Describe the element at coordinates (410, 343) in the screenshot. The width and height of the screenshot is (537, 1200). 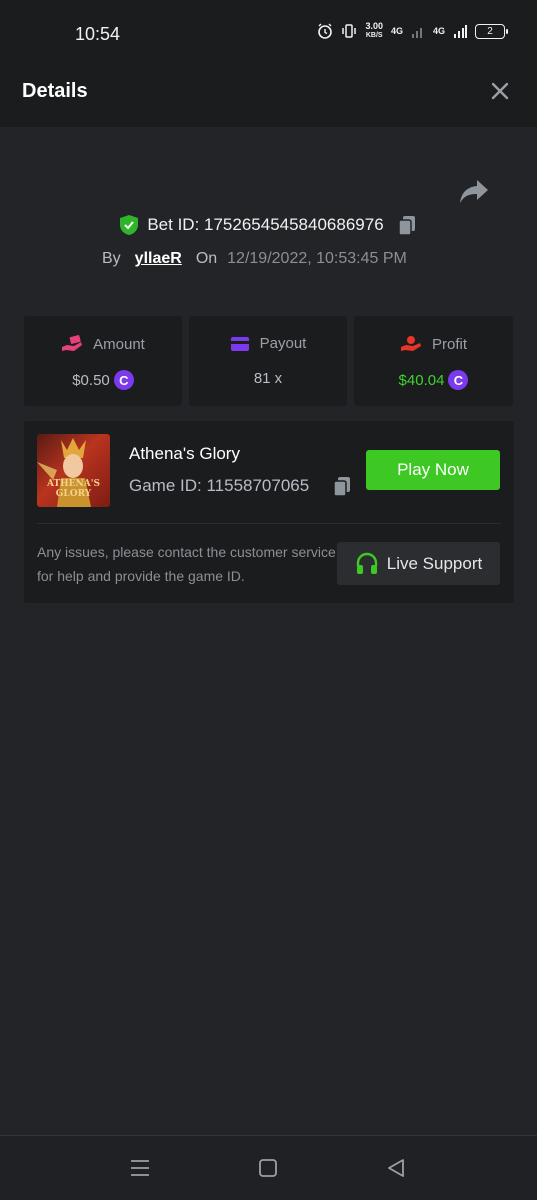
I see `profit-hand-icon` at that location.